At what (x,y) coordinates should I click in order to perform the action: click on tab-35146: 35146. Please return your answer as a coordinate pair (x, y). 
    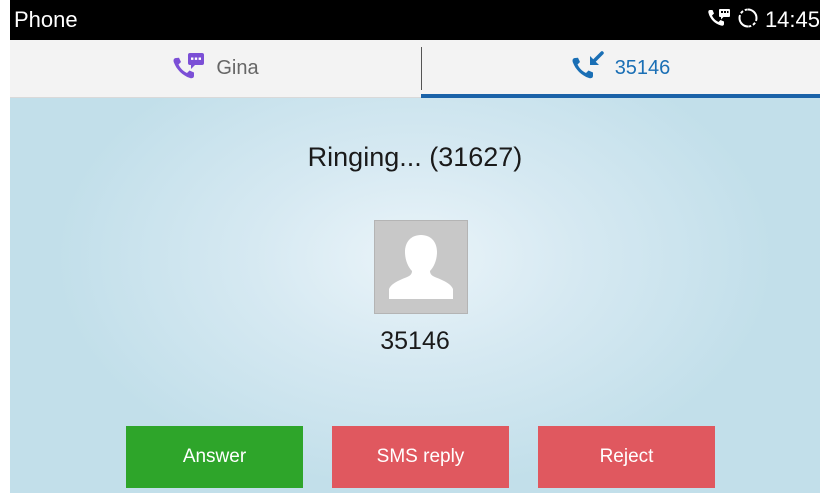
    Looking at the image, I should click on (620, 68).